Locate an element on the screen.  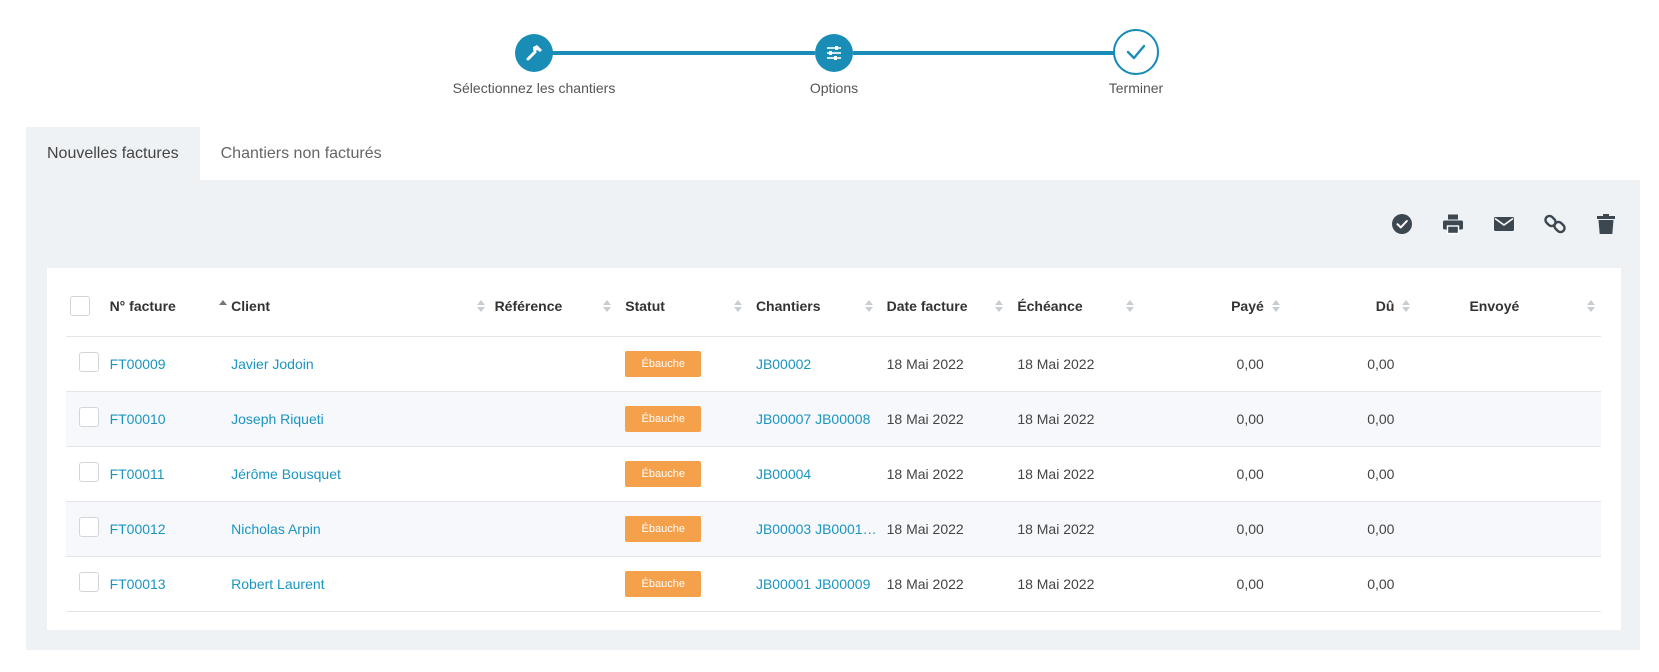
header-due-date: Échéance is located at coordinates (1082, 307).